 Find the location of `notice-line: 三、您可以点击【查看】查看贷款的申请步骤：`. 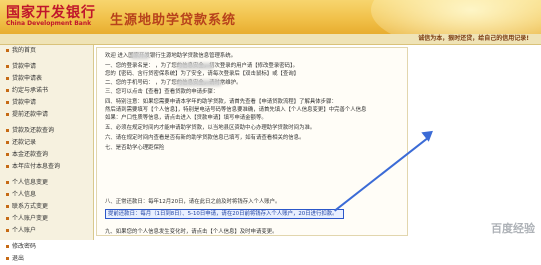

notice-line: 三、您可以点击【查看】查看贷款的申请步骤： is located at coordinates (162, 92).